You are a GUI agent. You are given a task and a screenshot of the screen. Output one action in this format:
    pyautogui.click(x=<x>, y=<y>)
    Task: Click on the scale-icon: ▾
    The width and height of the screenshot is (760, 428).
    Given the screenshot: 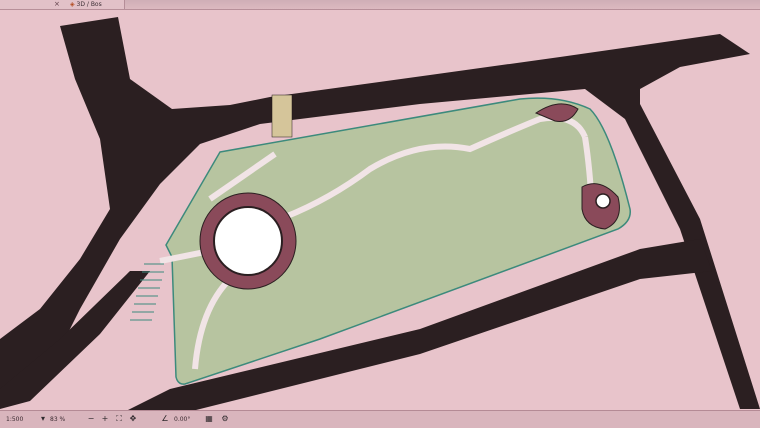 What is the action you would take?
    pyautogui.click(x=43, y=419)
    